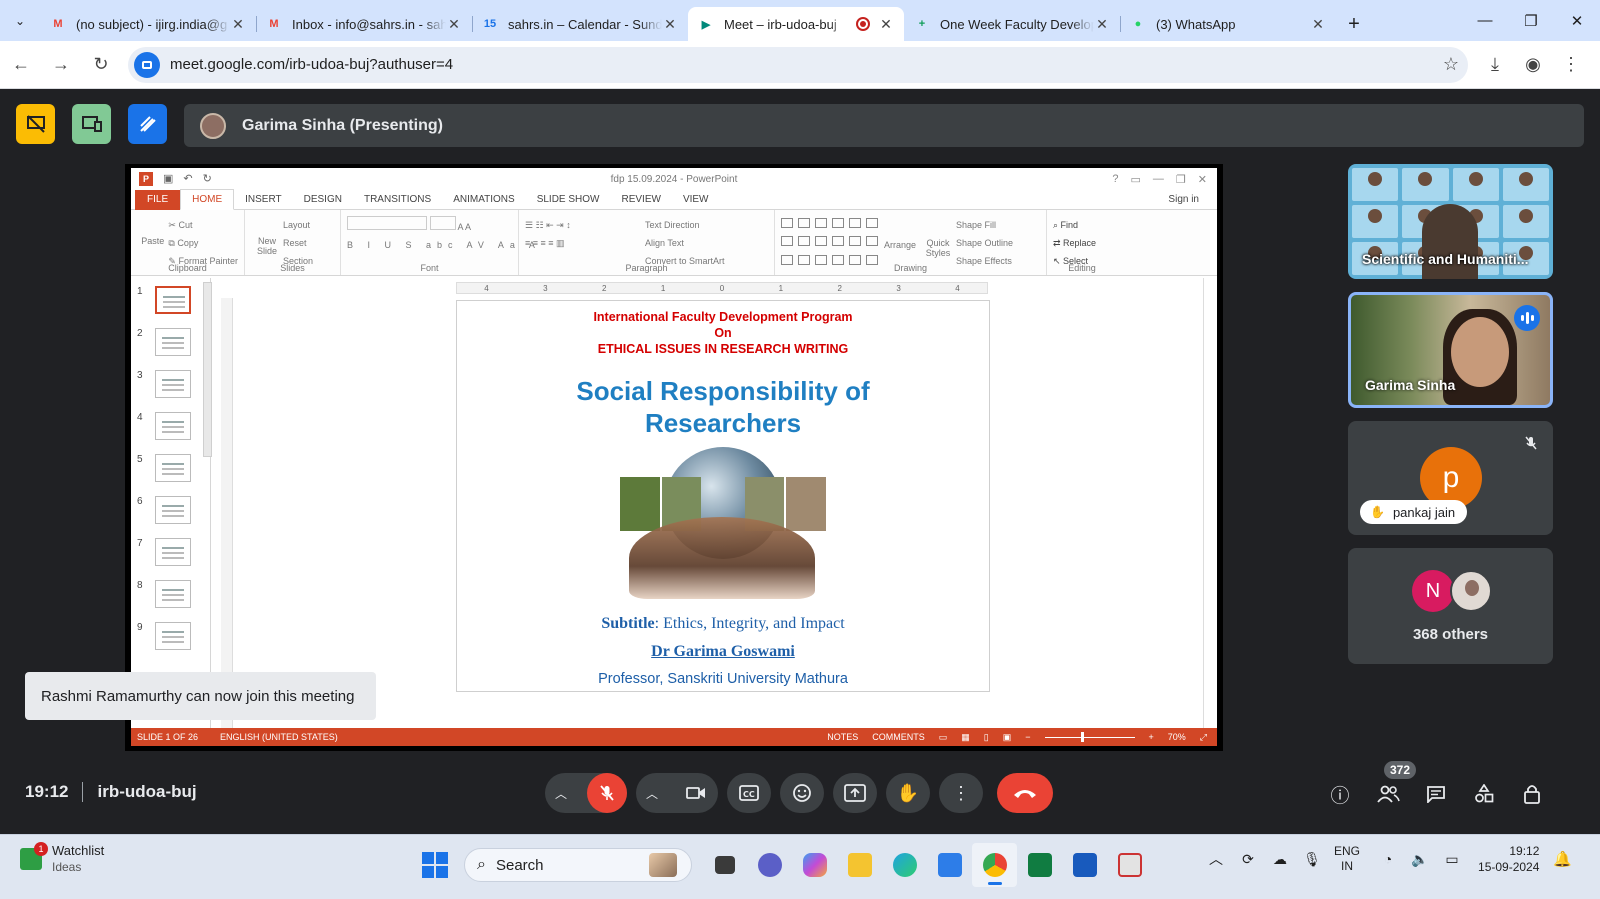 This screenshot has height=899, width=1600. Describe the element at coordinates (429, 268) in the screenshot. I see `font-group-label: Font` at that location.